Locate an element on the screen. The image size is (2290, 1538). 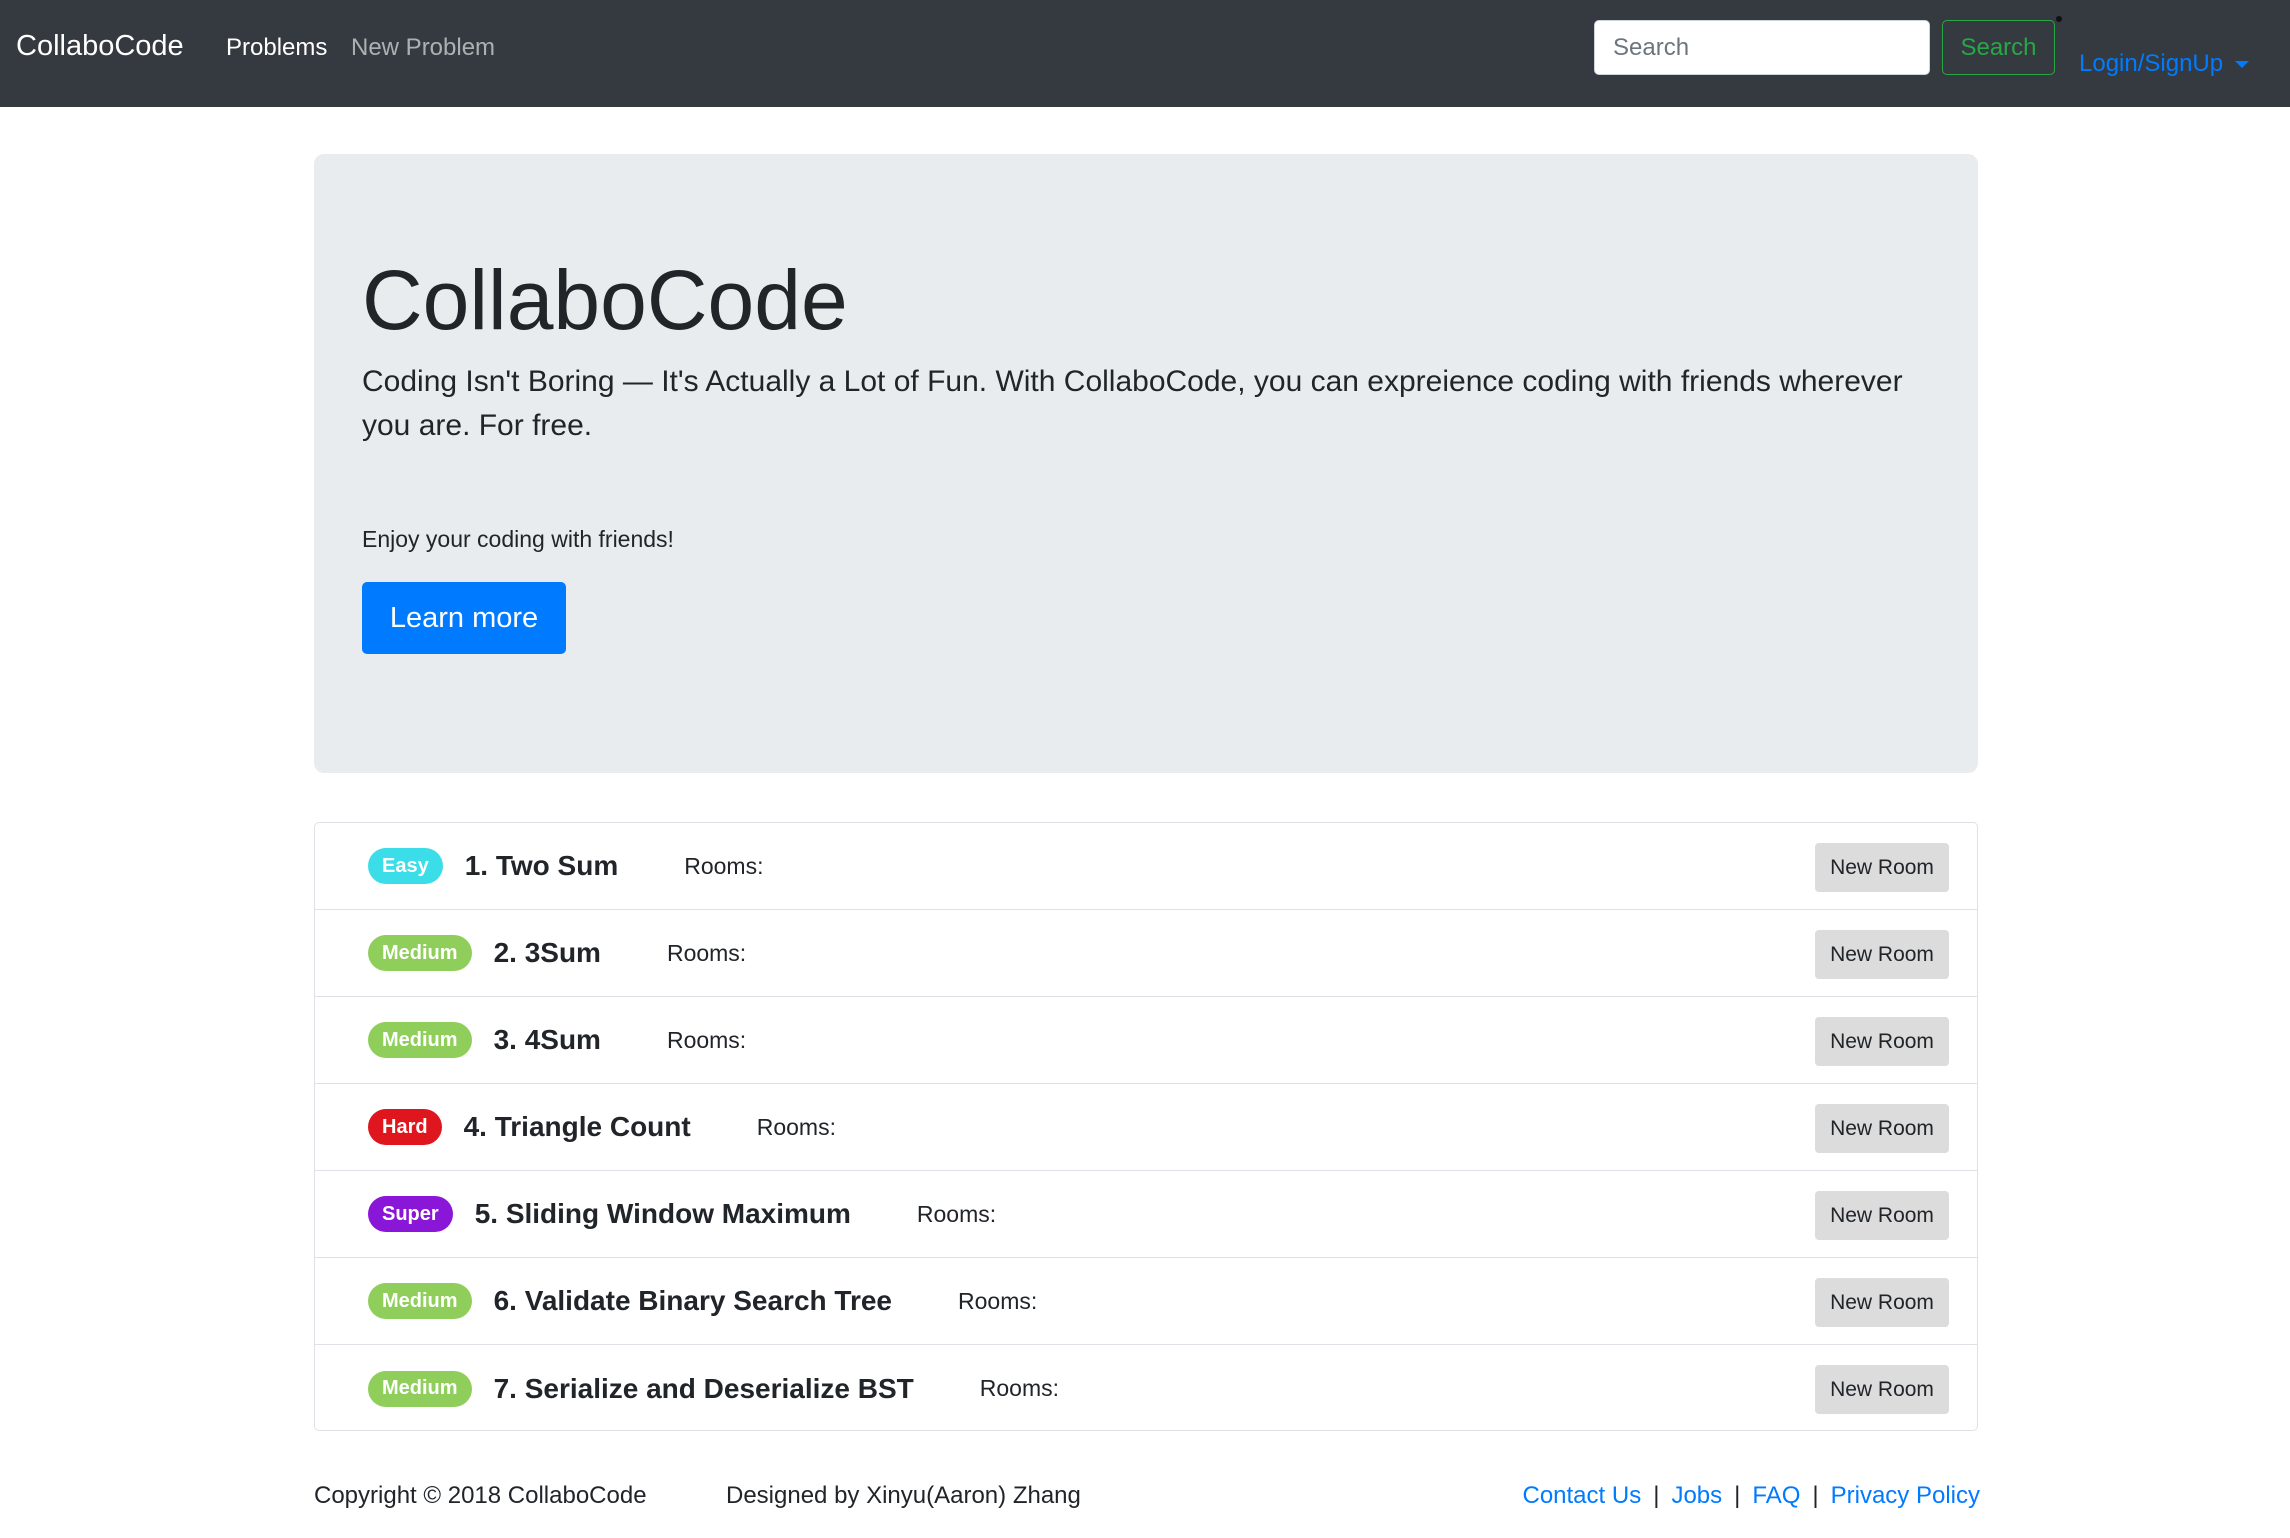
jumbotron-title: CollaboCode is located at coordinates (605, 300).